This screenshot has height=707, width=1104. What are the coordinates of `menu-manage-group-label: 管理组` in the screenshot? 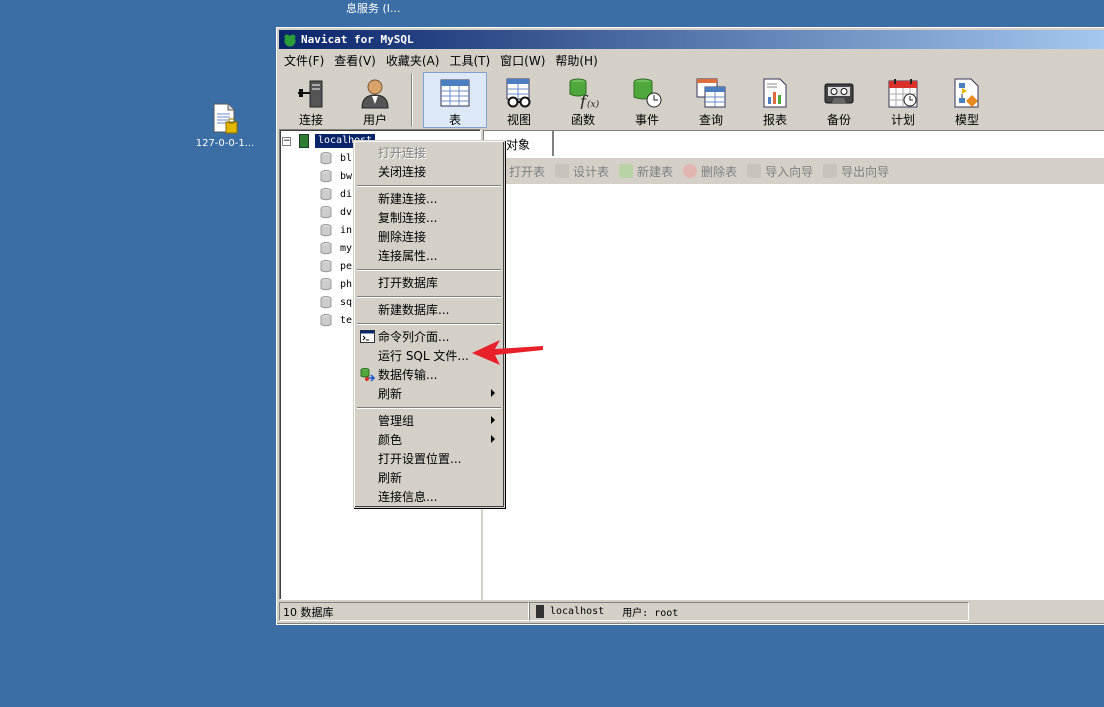 It's located at (396, 421).